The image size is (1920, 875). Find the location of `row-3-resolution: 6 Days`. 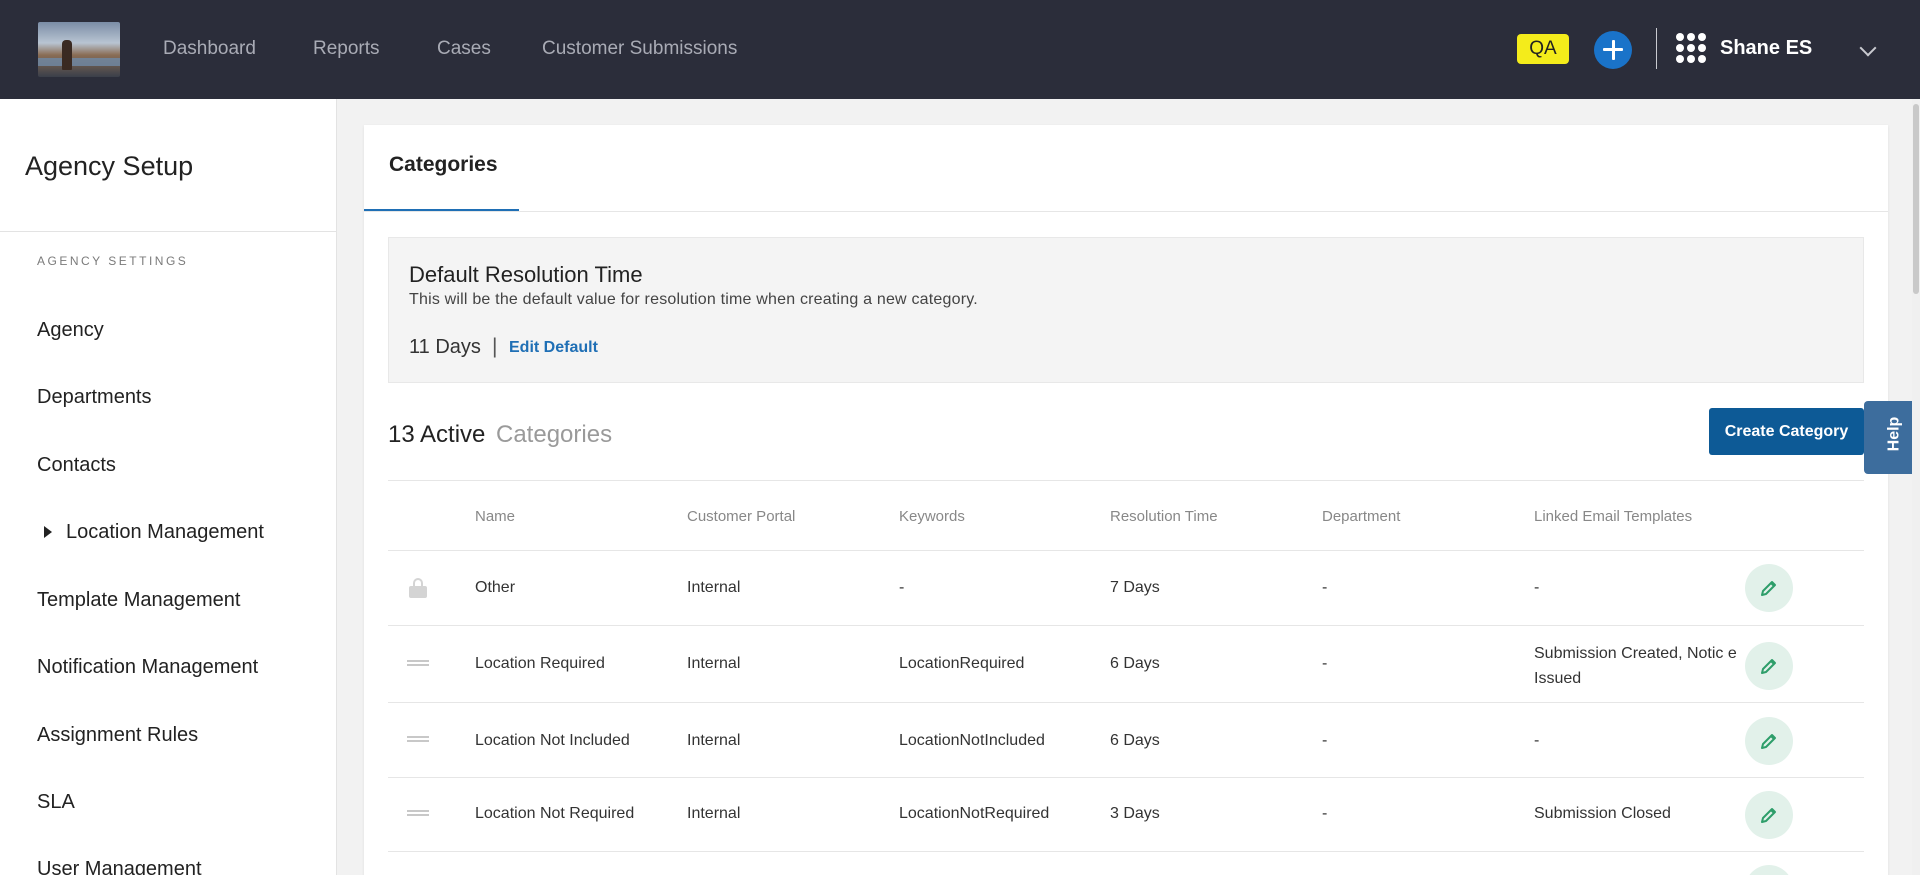

row-3-resolution: 6 Days is located at coordinates (1135, 740).